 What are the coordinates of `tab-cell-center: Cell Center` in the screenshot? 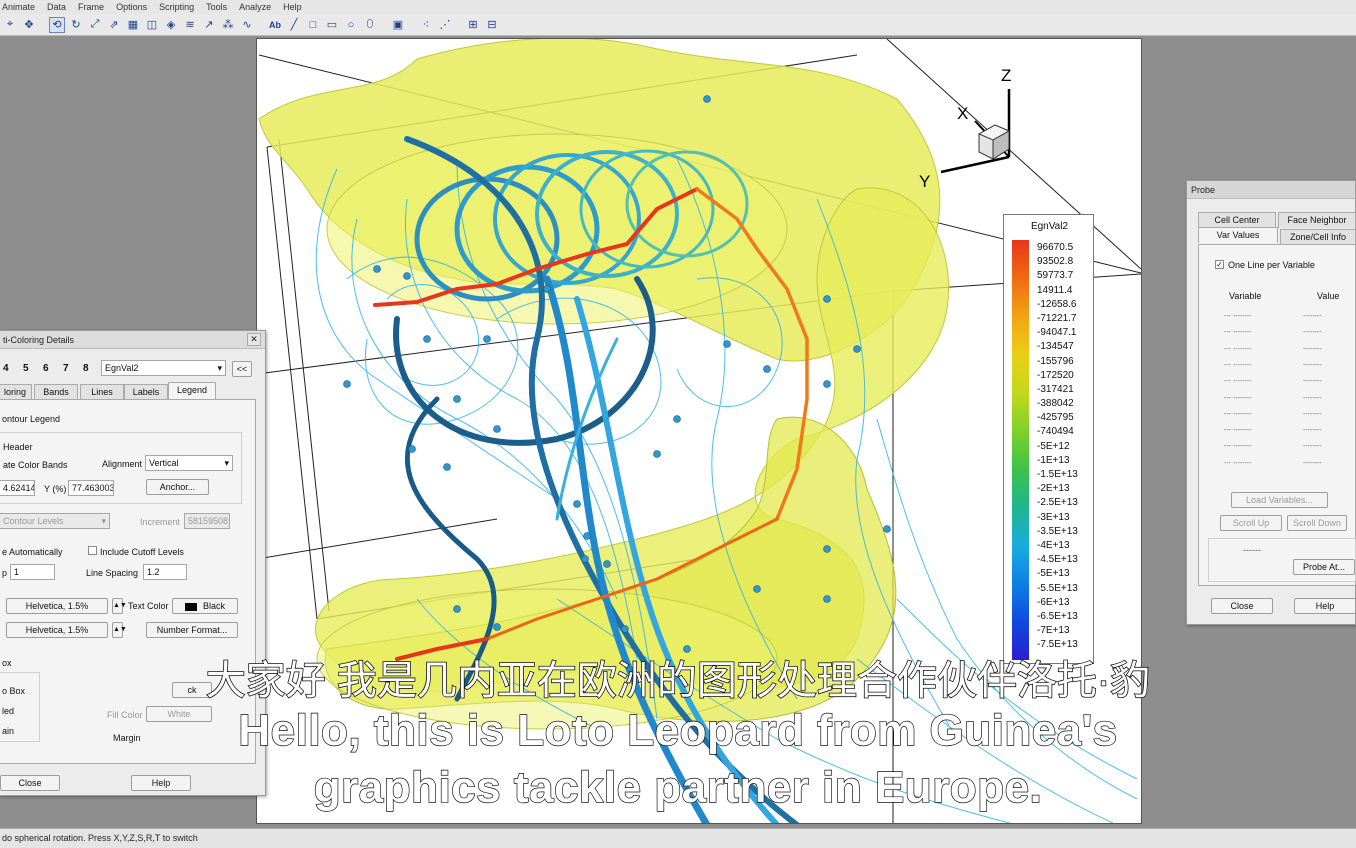 It's located at (1237, 220).